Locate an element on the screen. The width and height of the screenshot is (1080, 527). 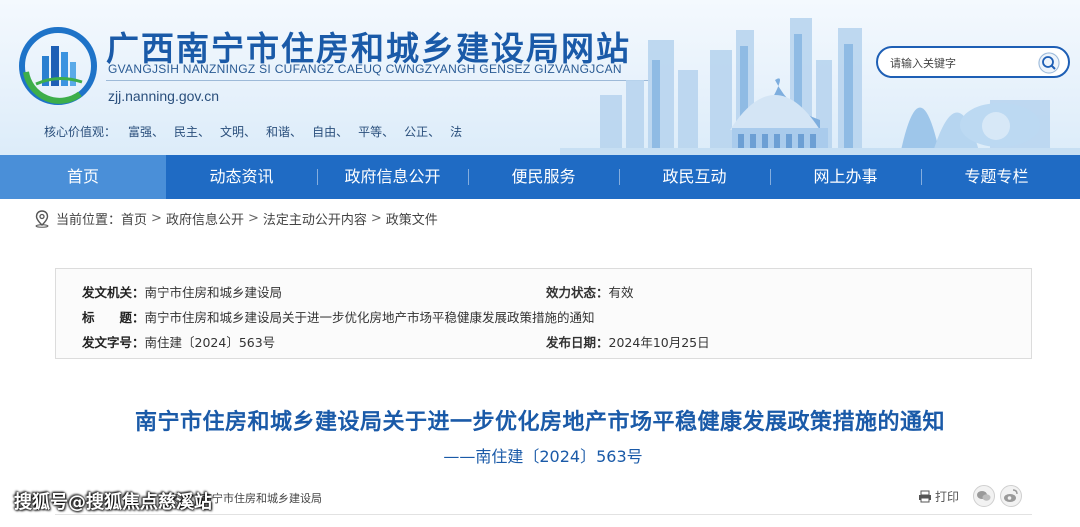
nav-item-topics: 专题专栏 is located at coordinates (996, 177).